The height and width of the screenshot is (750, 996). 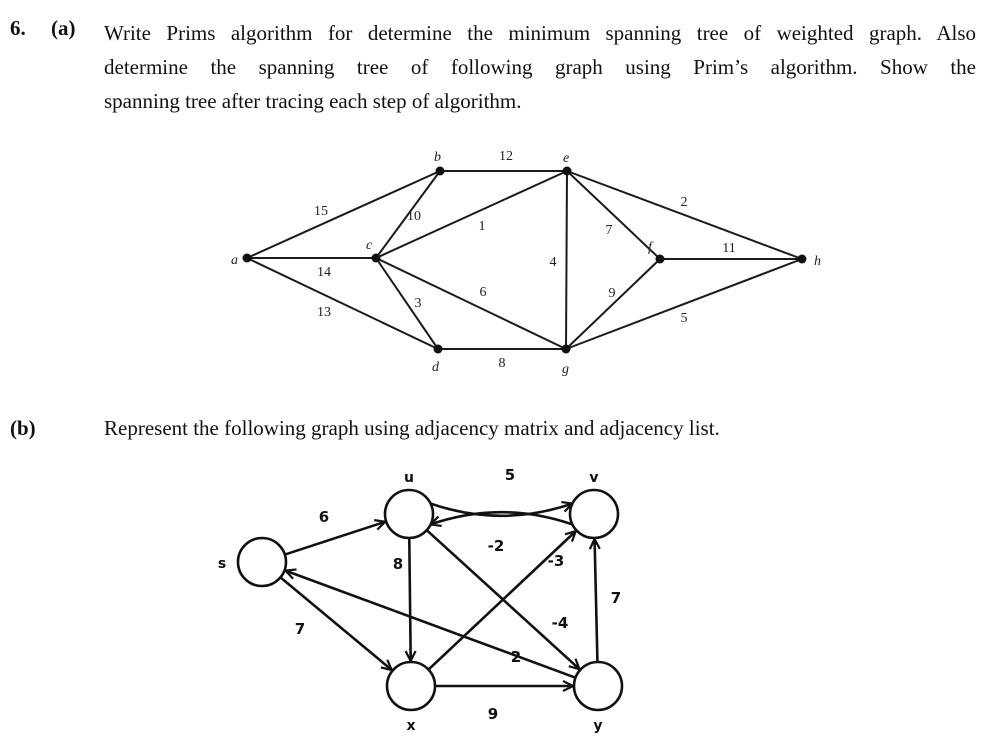 What do you see at coordinates (597, 726) in the screenshot?
I see `graph-b-node-label-y: y` at bounding box center [597, 726].